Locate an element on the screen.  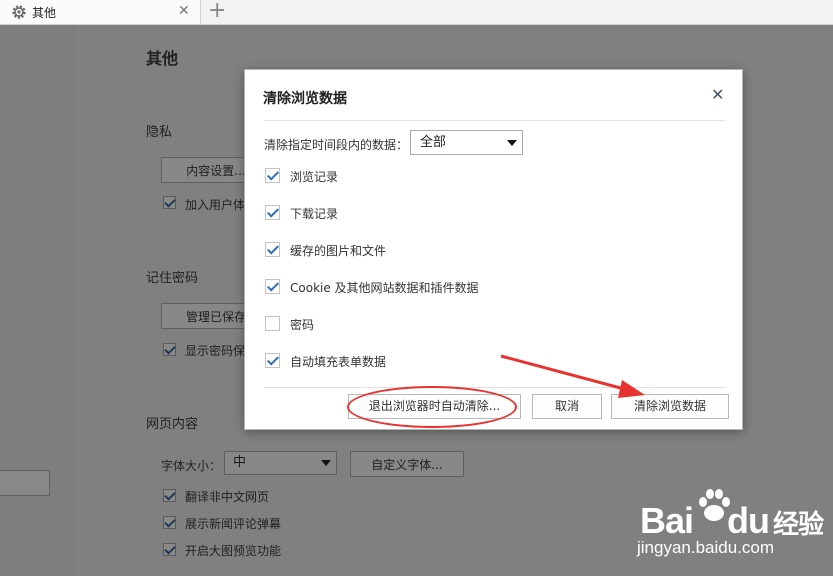
watermark-brand-c: 经验 is located at coordinates (798, 524).